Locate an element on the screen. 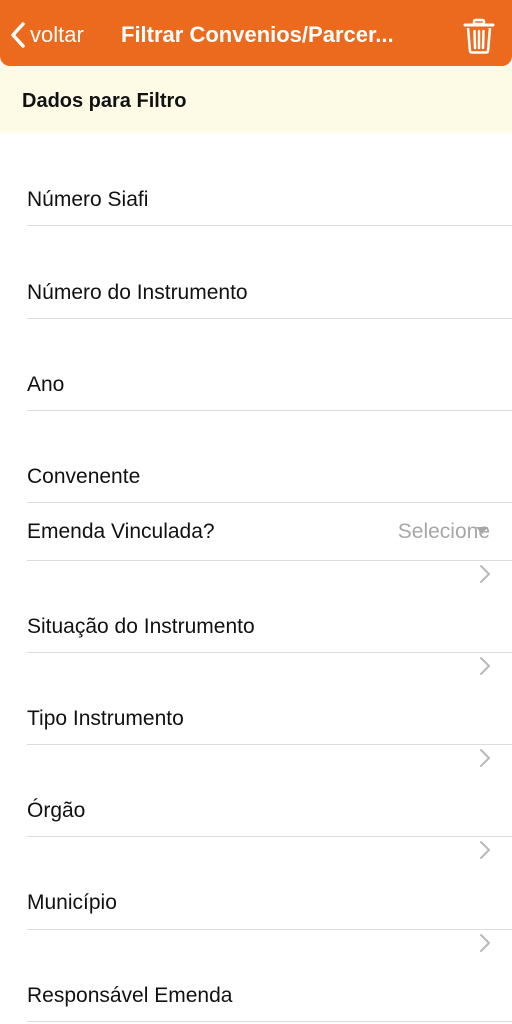 This screenshot has width=512, height=1024. responsavel-emenda-label: Responsável Emenda is located at coordinates (130, 995).